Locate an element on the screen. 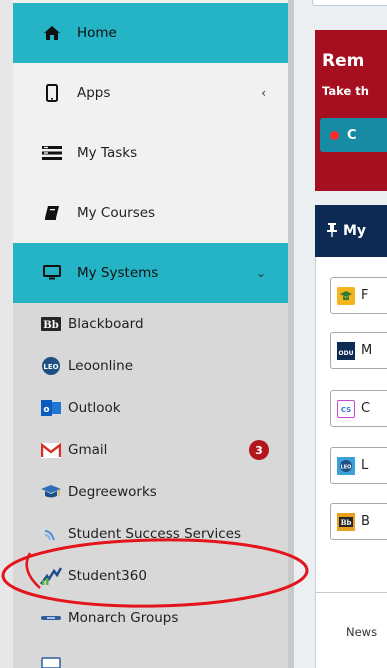 The image size is (387, 668). system-outlook: o Outlook is located at coordinates (150, 408).